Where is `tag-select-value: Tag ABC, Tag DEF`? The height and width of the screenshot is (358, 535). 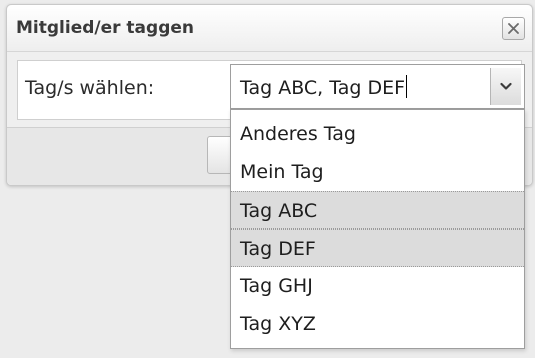 tag-select-value: Tag ABC, Tag DEF is located at coordinates (324, 87).